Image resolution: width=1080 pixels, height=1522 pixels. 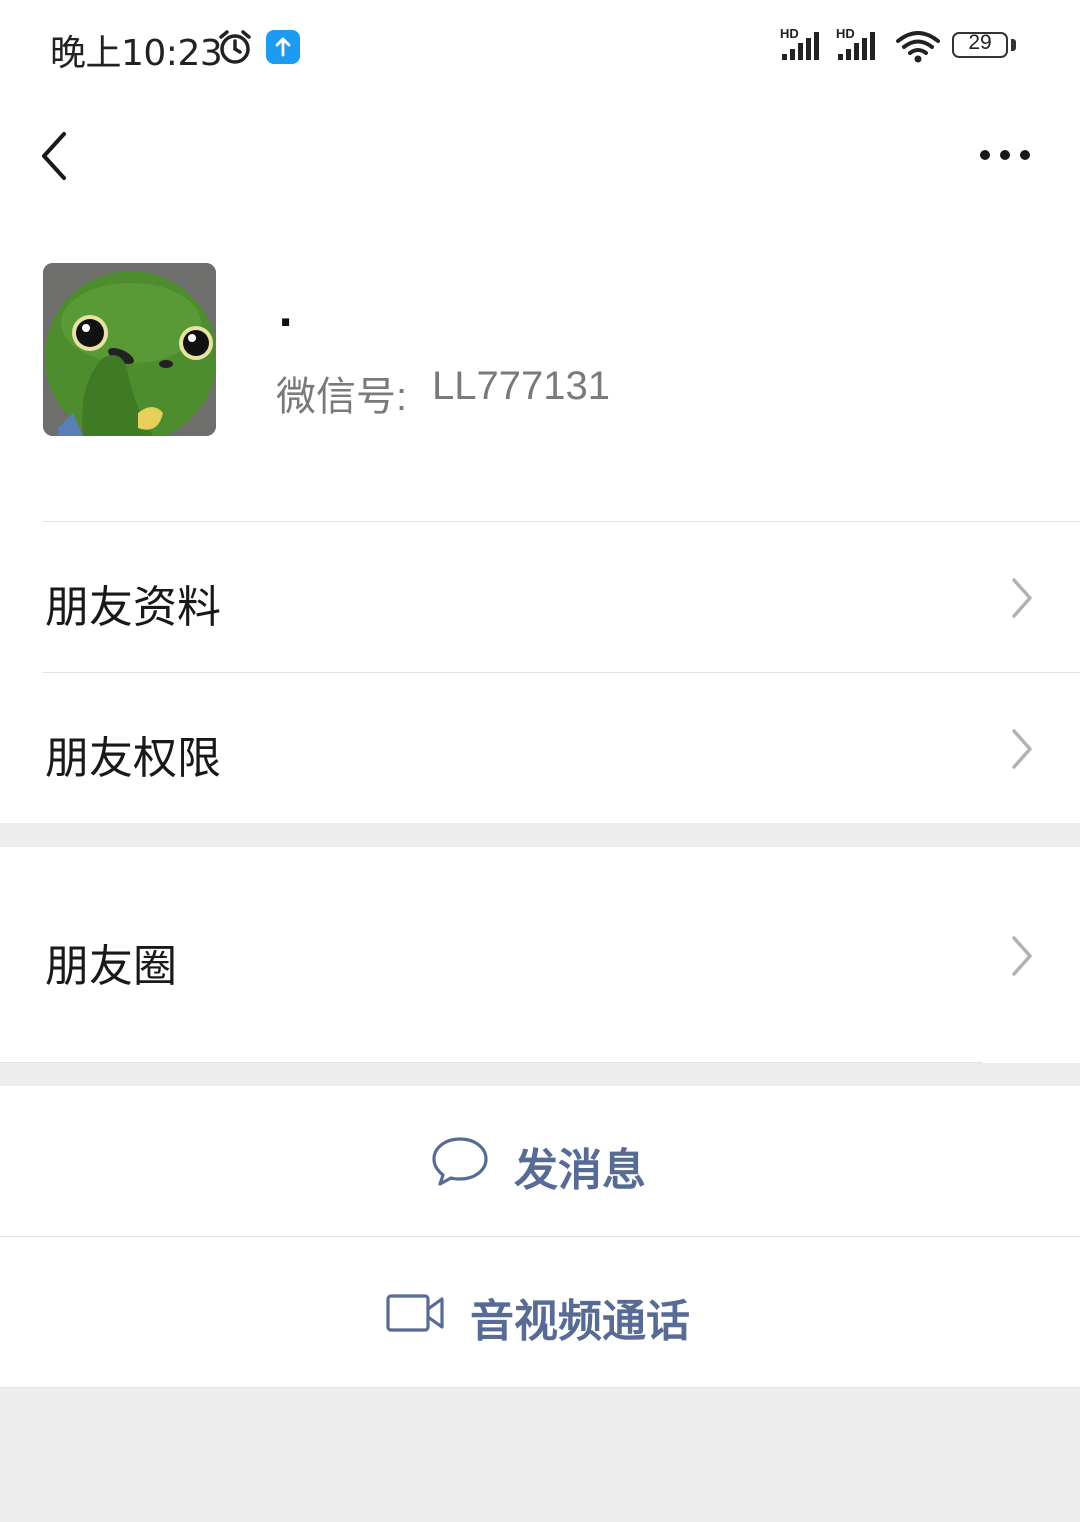 I want to click on more-dots-icon, so click(x=1005, y=155).